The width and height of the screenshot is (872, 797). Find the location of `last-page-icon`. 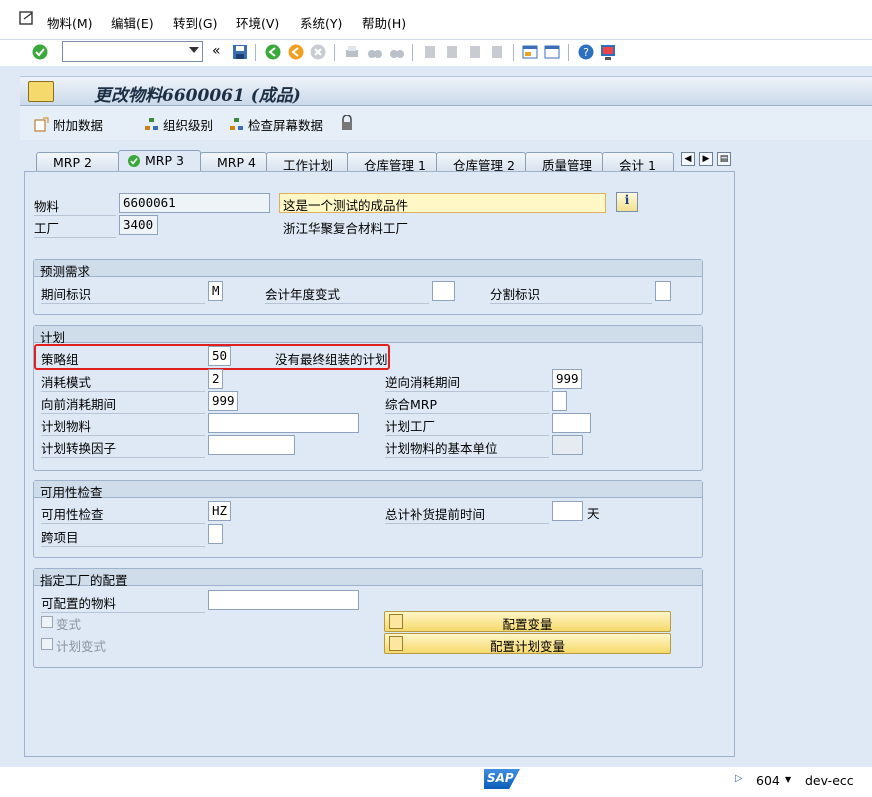

last-page-icon is located at coordinates (497, 52).